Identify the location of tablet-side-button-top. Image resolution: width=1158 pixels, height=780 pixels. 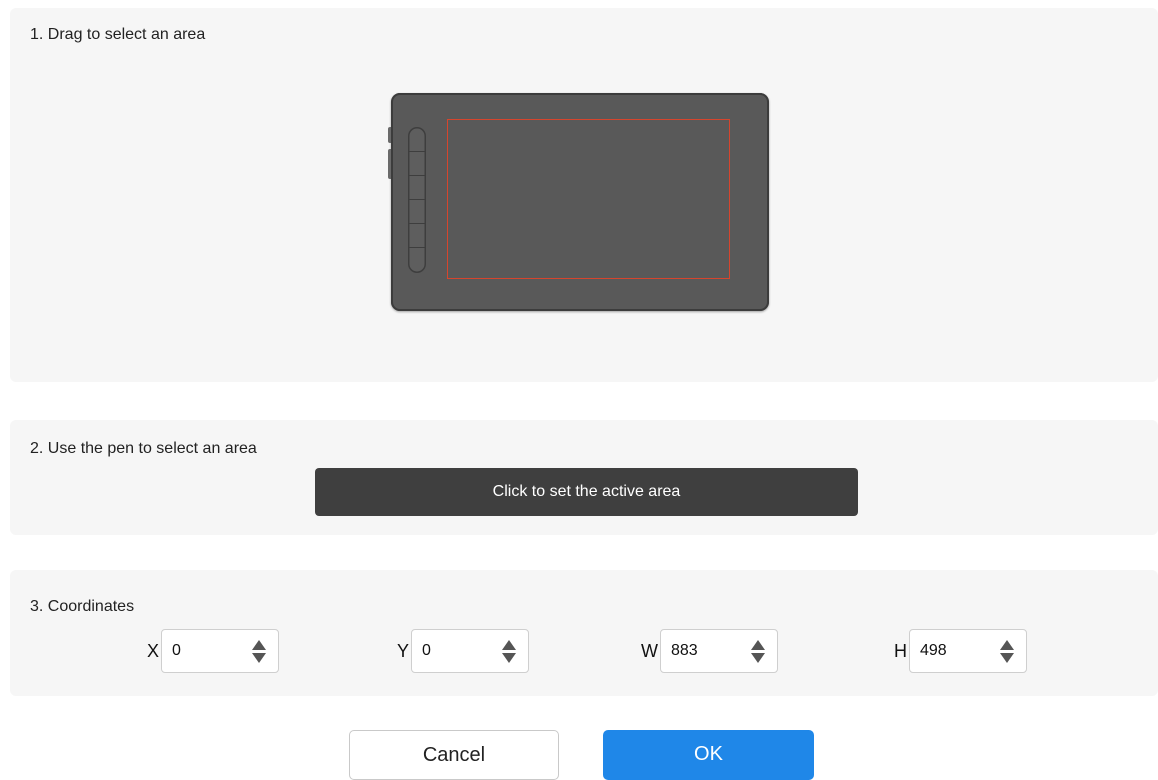
(389, 135).